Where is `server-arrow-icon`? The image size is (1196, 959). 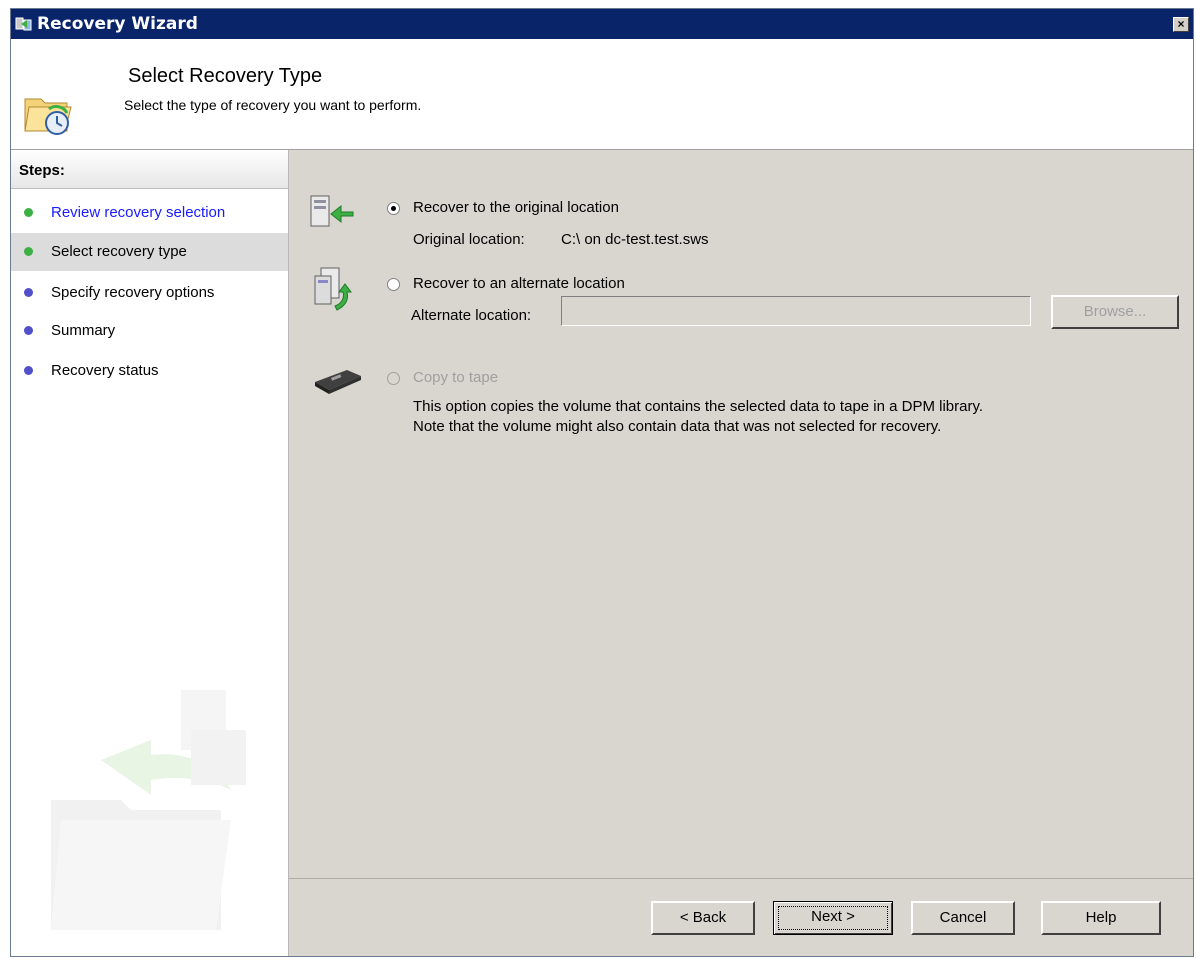 server-arrow-icon is located at coordinates (332, 211).